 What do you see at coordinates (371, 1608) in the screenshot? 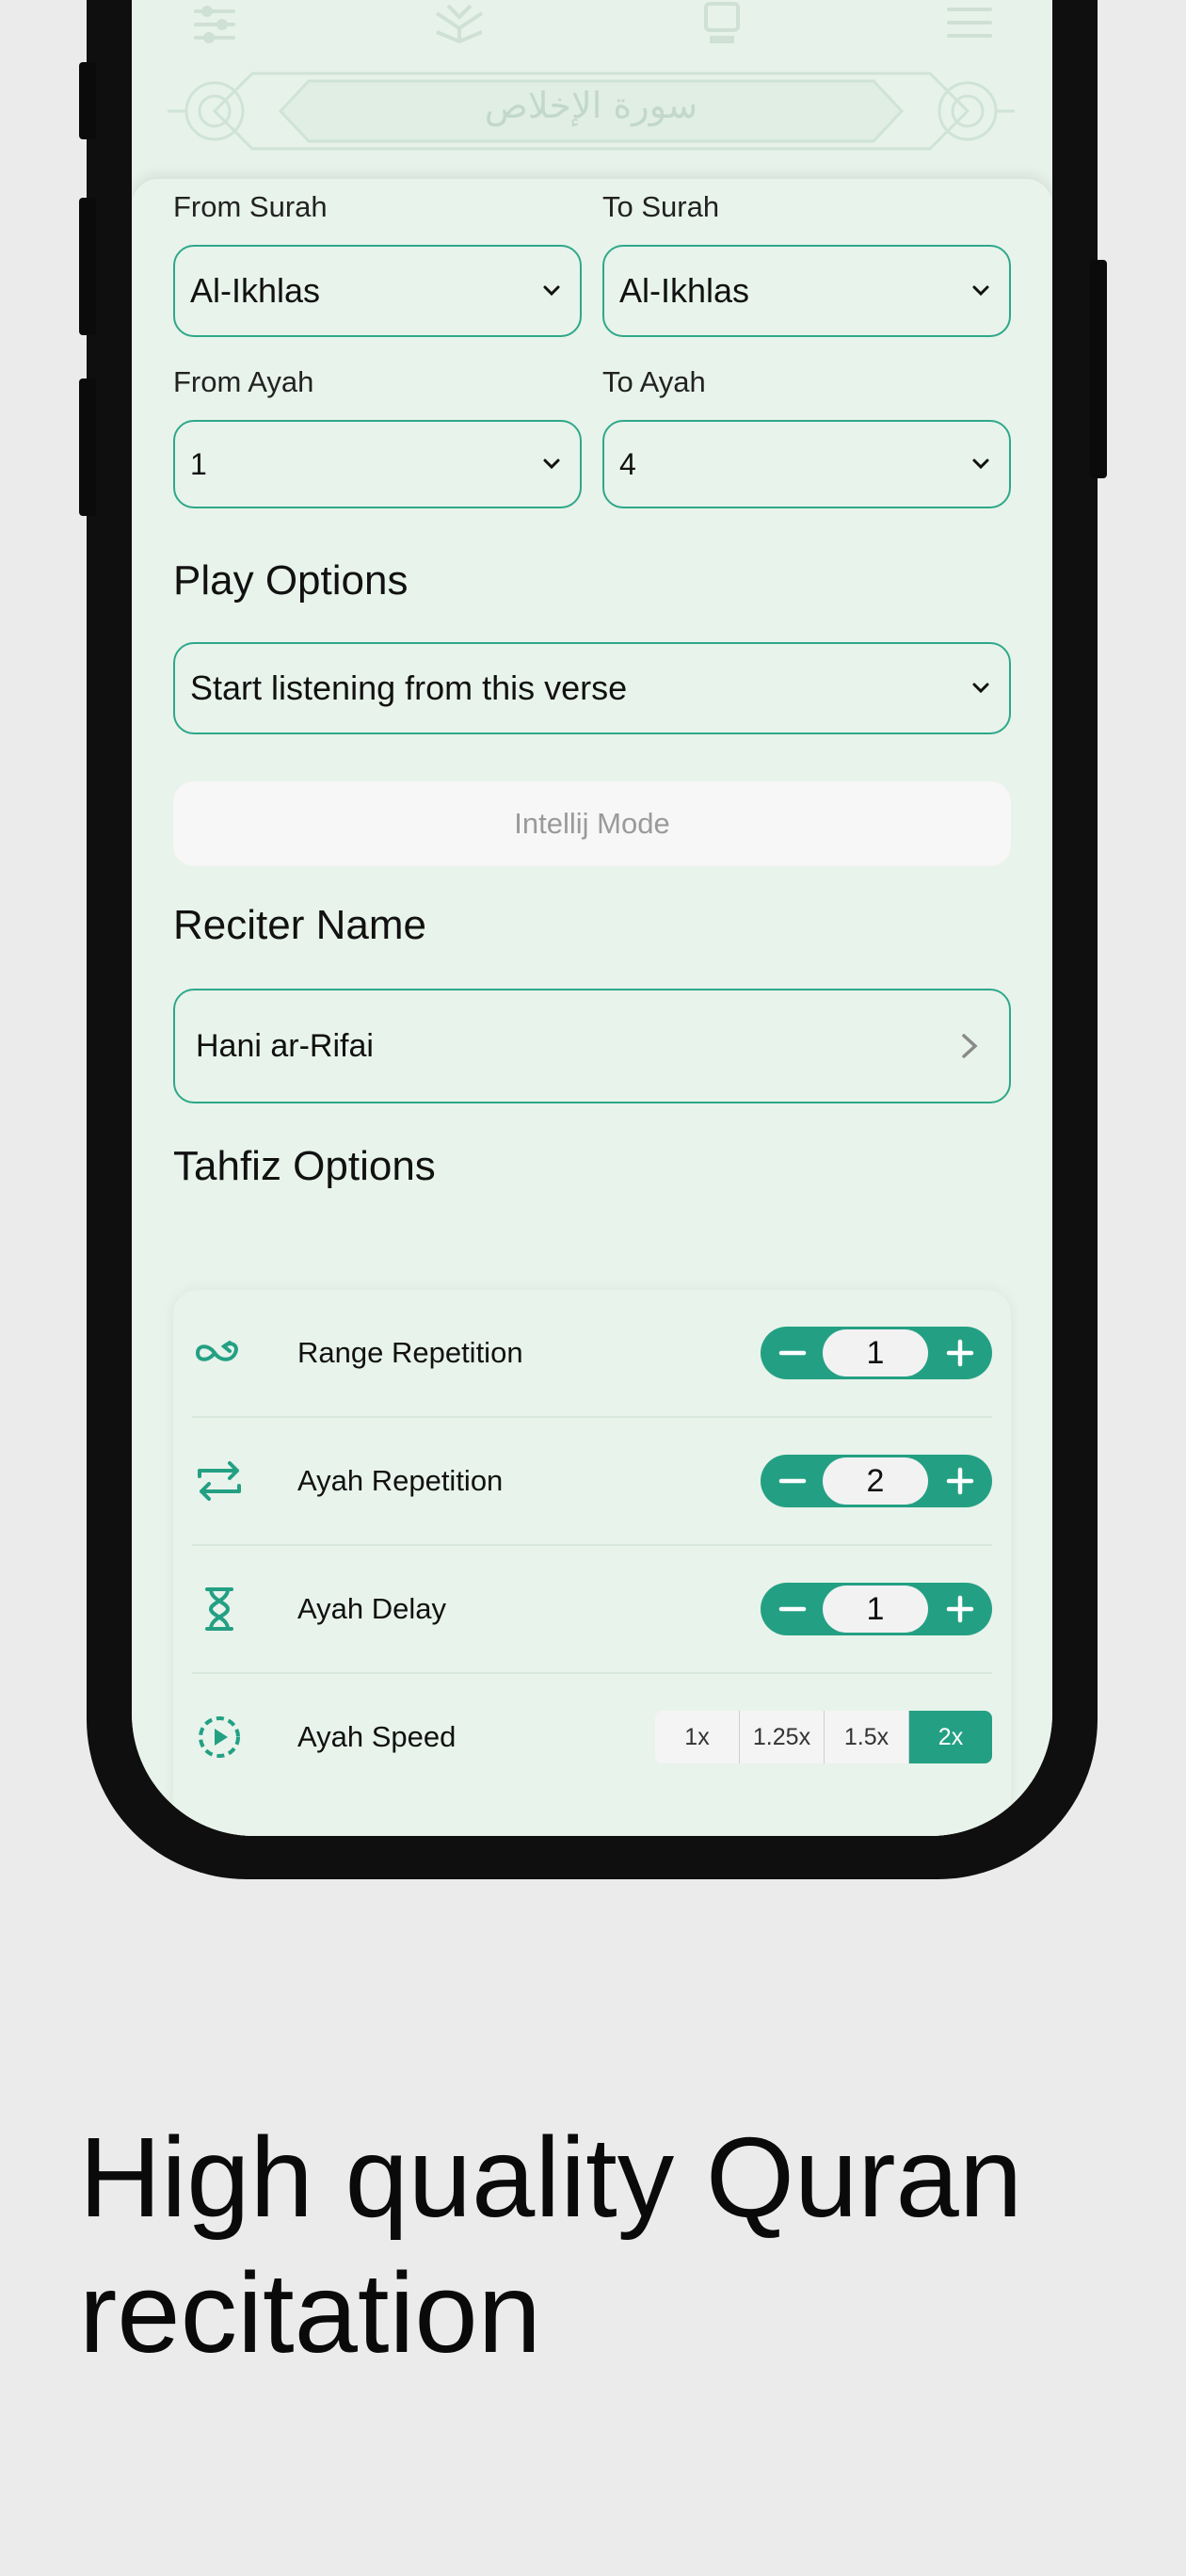
I see `ayah-delay-label: Ayah Delay` at bounding box center [371, 1608].